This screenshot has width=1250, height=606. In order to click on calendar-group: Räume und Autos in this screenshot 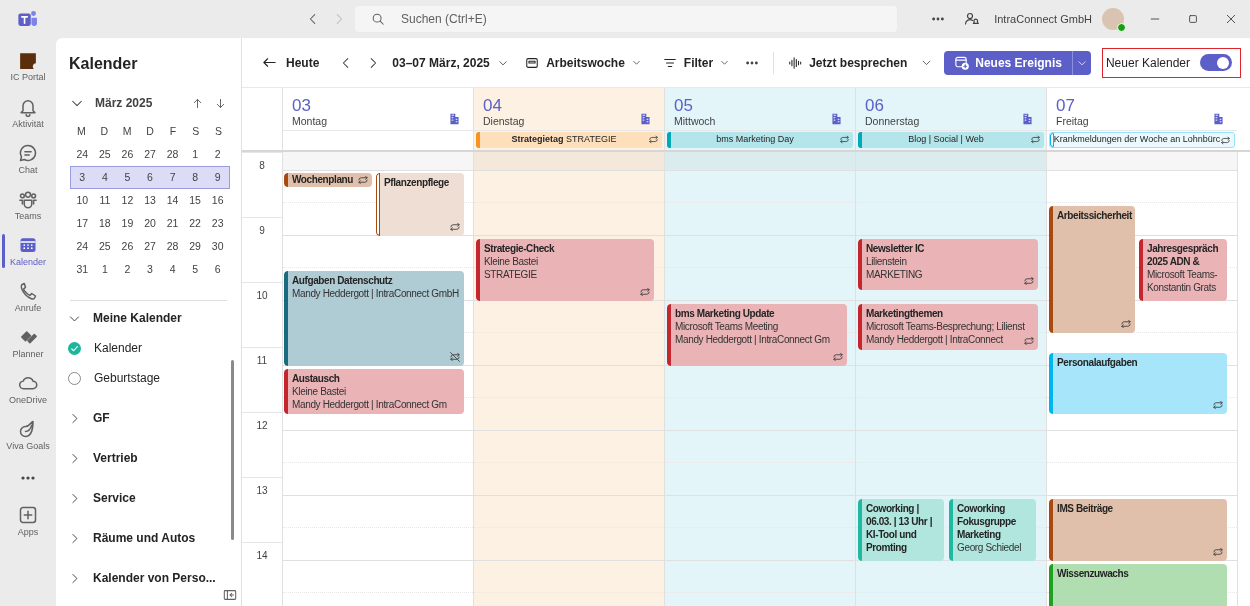, I will do `click(154, 538)`.